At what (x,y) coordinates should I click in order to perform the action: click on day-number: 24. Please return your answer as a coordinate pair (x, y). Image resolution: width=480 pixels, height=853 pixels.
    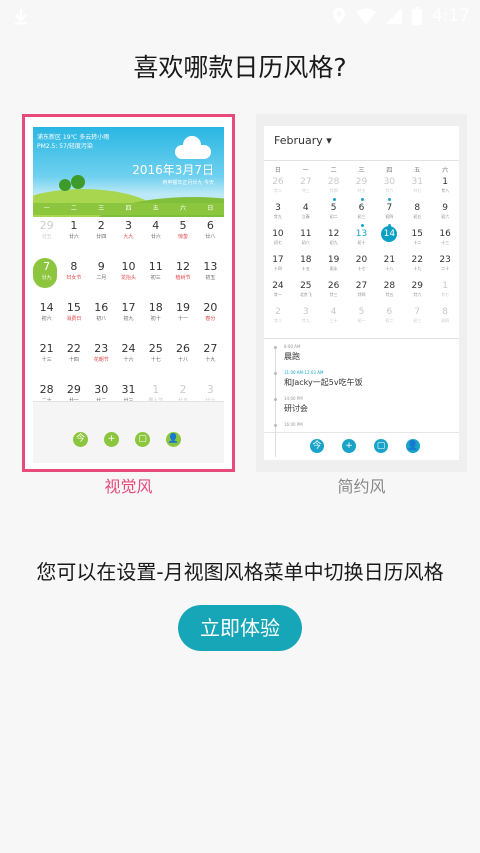
    Looking at the image, I should click on (278, 286).